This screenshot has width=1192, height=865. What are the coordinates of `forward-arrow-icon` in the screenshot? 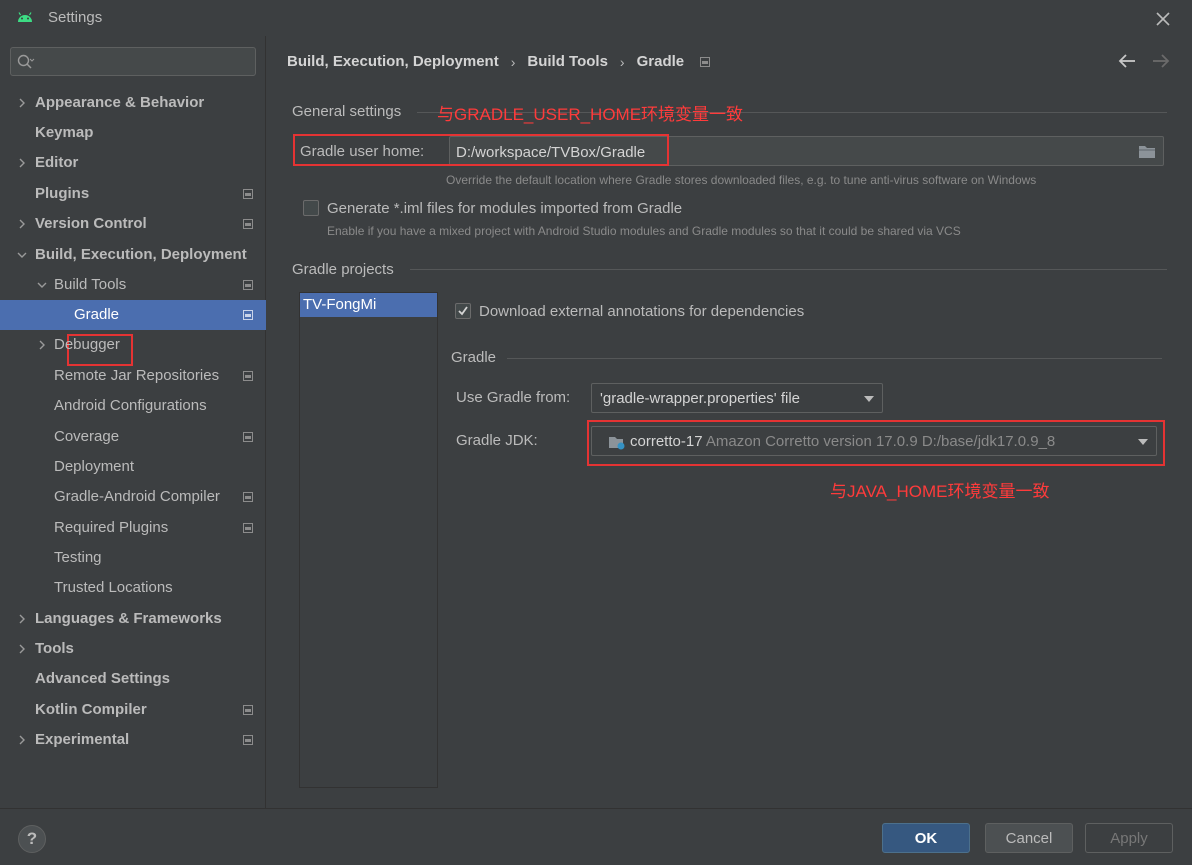 It's located at (1161, 61).